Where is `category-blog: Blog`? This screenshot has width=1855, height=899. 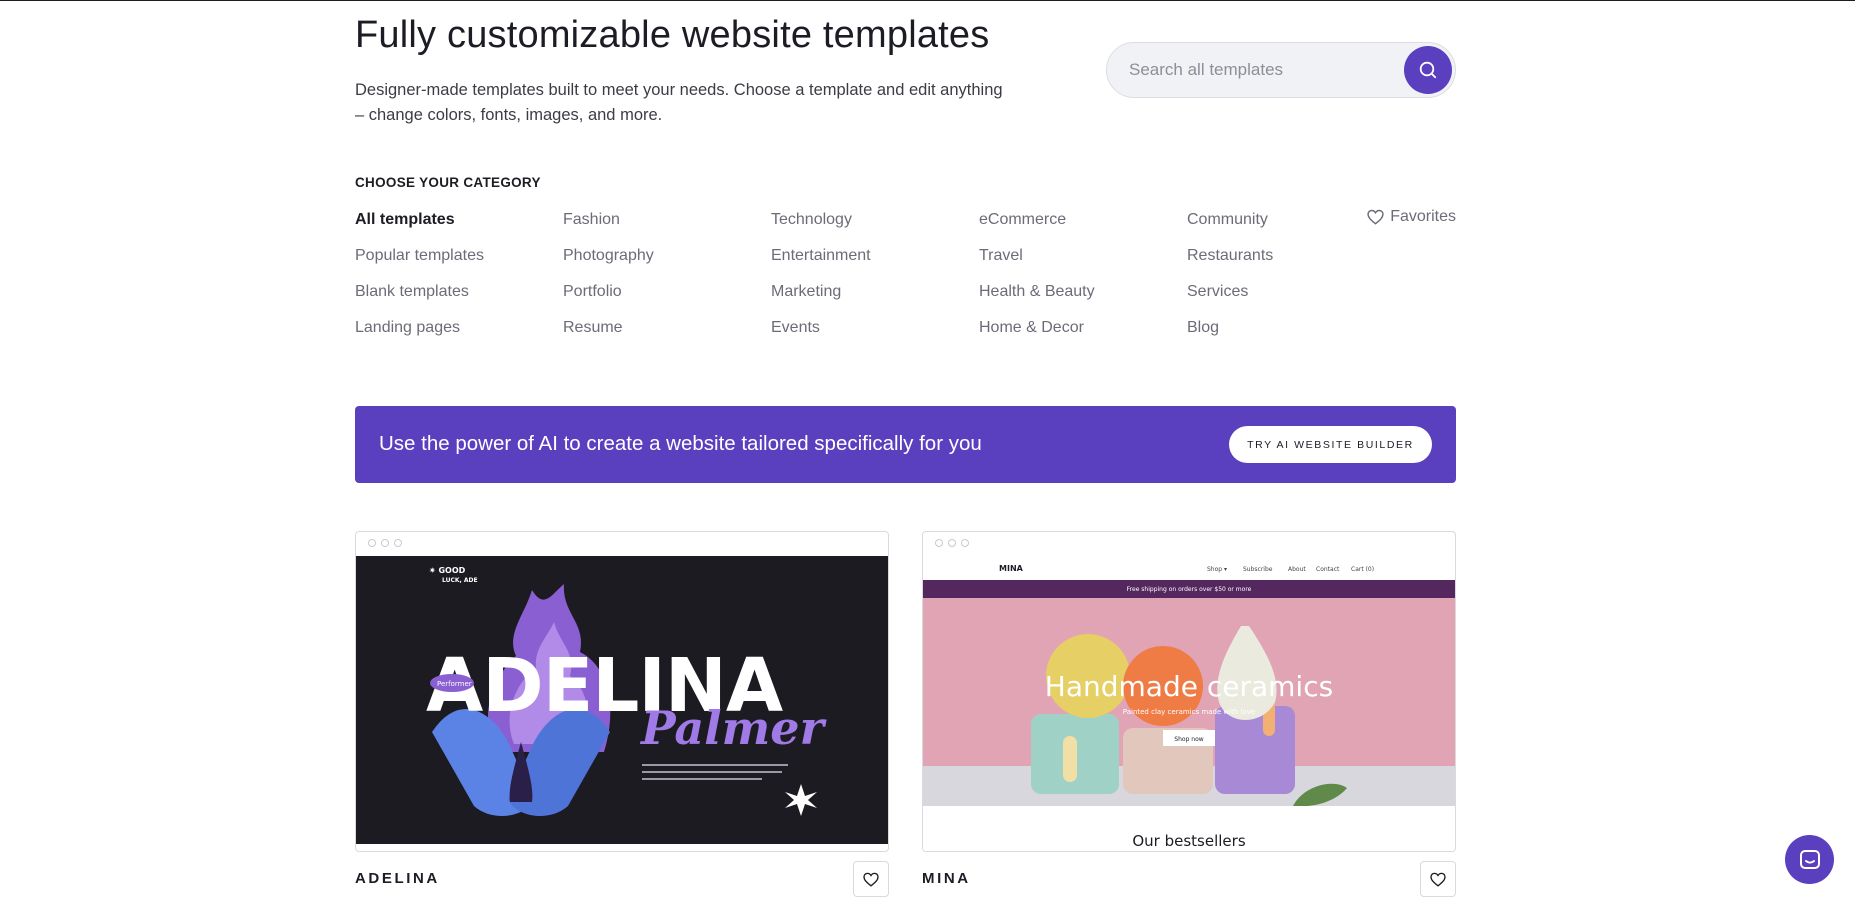
category-blog: Blog is located at coordinates (1230, 334).